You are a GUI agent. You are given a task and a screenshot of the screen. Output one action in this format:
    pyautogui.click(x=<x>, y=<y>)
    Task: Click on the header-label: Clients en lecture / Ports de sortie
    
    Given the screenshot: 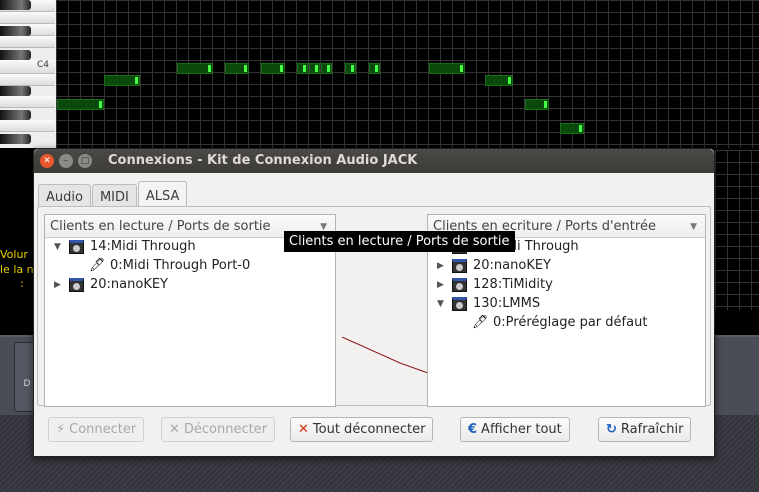 What is the action you would take?
    pyautogui.click(x=160, y=226)
    